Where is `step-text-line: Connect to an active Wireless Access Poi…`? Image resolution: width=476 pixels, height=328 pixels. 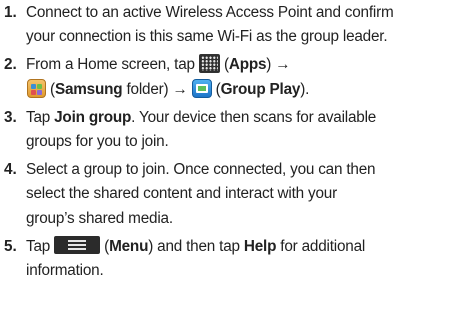 step-text-line: Connect to an active Wireless Access Poi… is located at coordinates (210, 12).